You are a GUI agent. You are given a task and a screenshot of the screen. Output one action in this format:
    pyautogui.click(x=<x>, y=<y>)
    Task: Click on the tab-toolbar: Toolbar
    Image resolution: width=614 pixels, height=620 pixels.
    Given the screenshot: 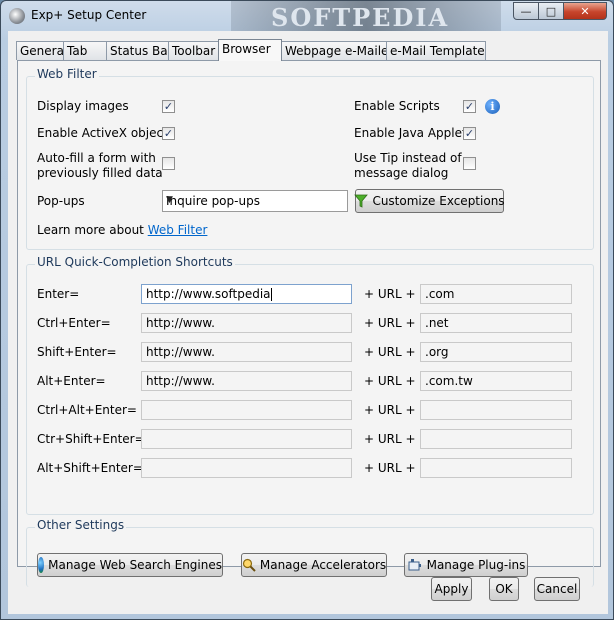 What is the action you would take?
    pyautogui.click(x=193, y=50)
    